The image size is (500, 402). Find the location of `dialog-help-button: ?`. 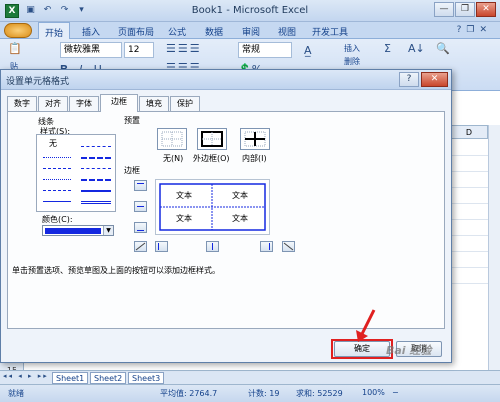

dialog-help-button: ? is located at coordinates (409, 79).